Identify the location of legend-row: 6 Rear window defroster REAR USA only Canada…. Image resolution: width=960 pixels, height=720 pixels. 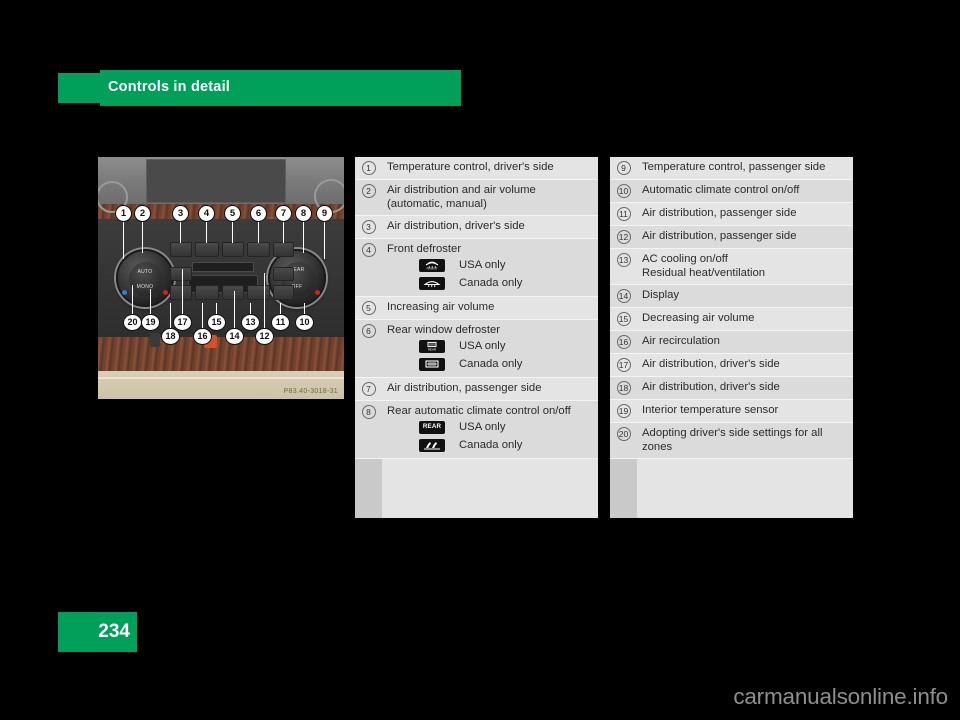
(476, 349).